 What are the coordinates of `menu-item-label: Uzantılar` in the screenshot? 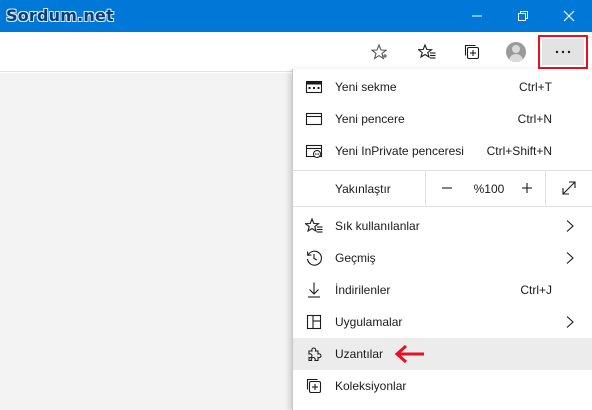 It's located at (359, 354).